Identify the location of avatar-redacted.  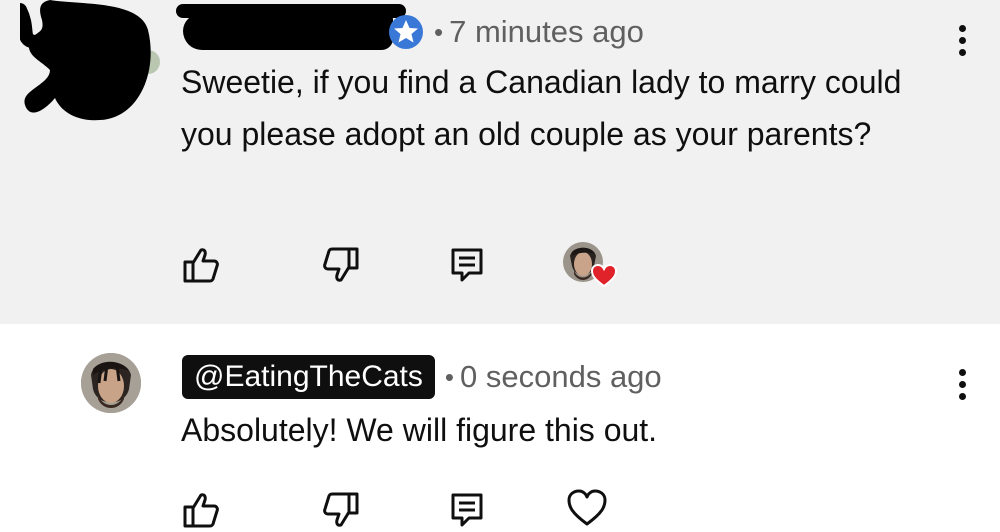
(86, 60).